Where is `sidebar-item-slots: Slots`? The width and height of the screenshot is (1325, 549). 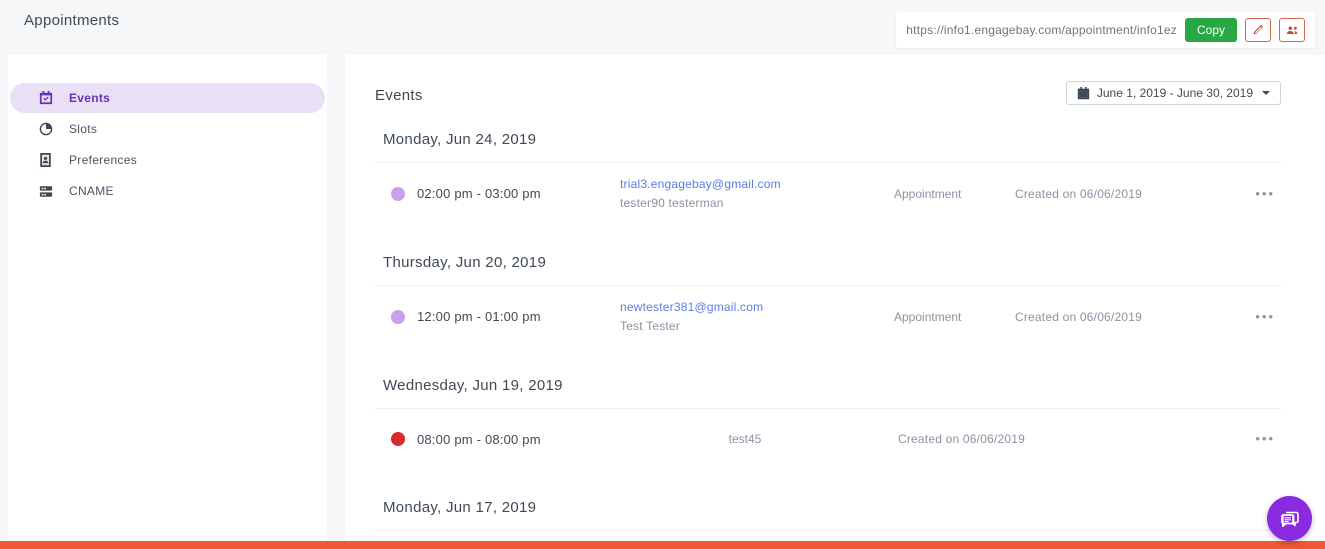 sidebar-item-slots: Slots is located at coordinates (167, 129).